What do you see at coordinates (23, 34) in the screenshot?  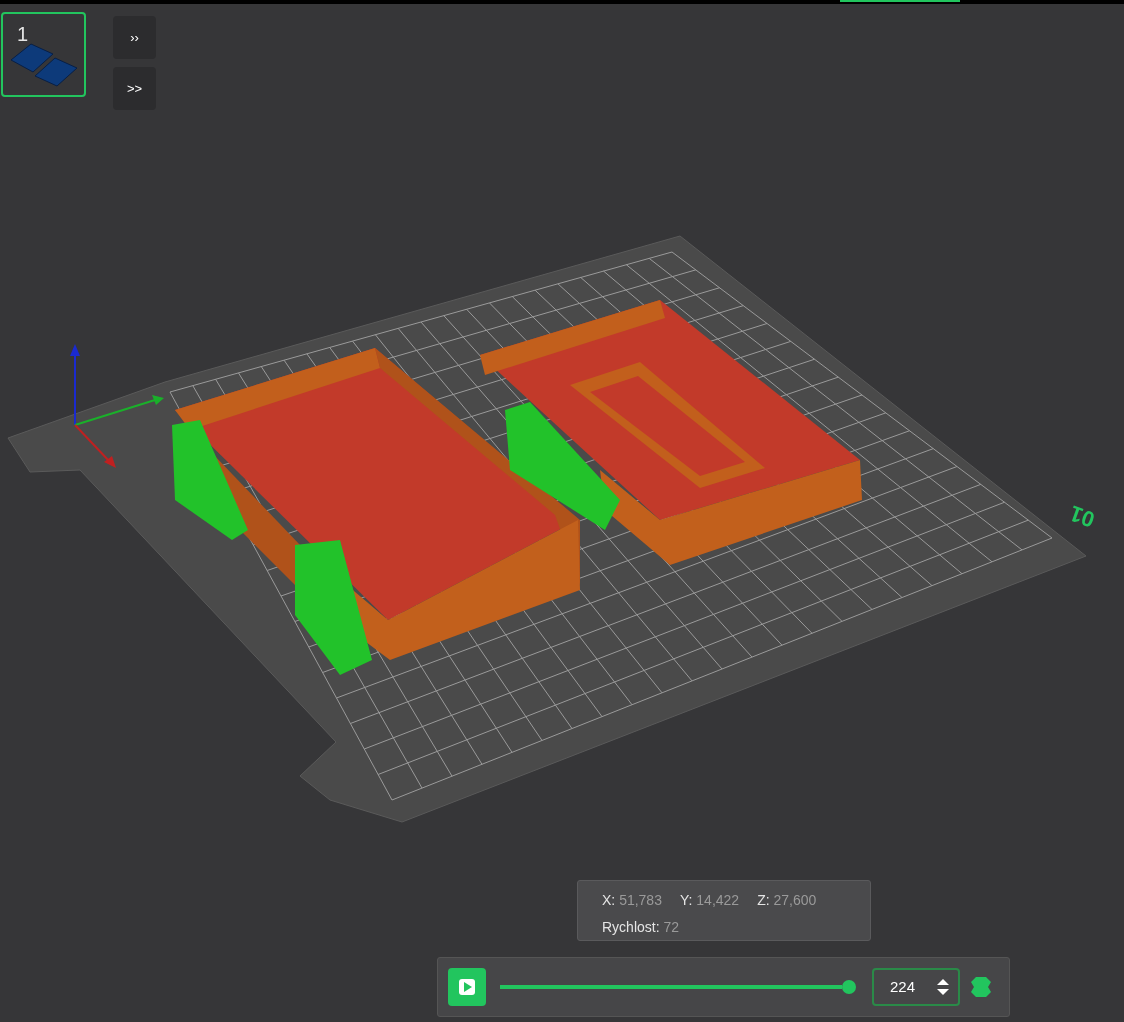 I see `plate-number: 1` at bounding box center [23, 34].